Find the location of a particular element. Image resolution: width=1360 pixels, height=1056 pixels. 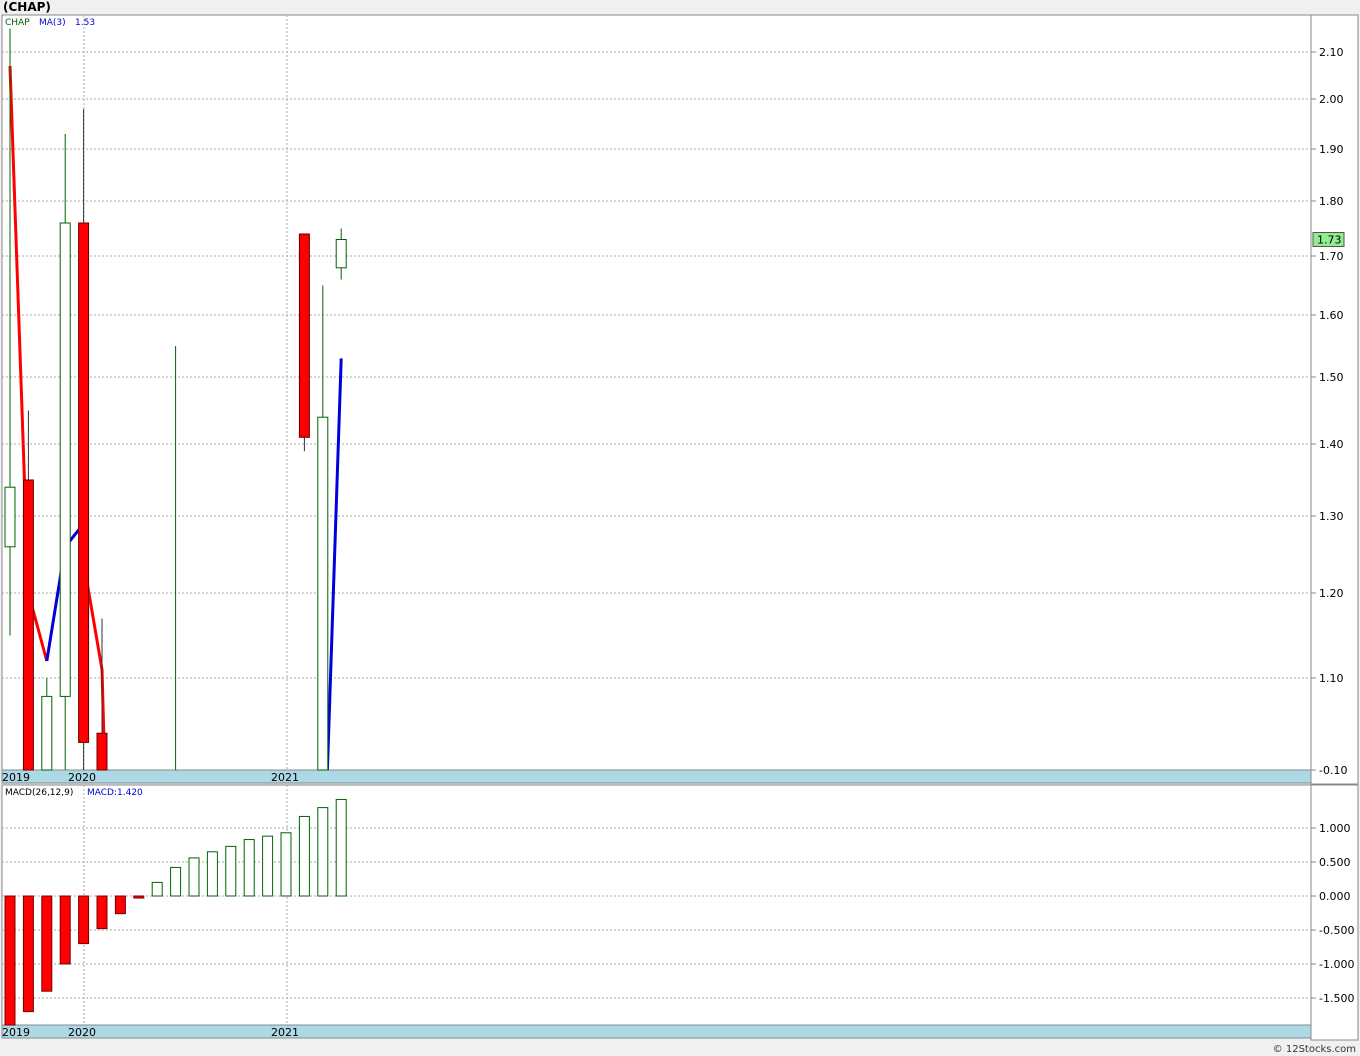

price-tick-label: -0.10 is located at coordinates (1333, 770).